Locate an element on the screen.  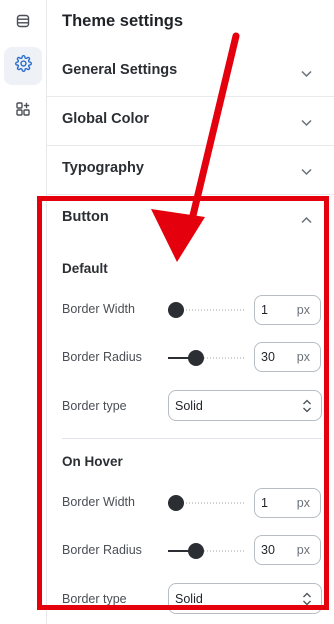
apps-icon is located at coordinates (23, 111).